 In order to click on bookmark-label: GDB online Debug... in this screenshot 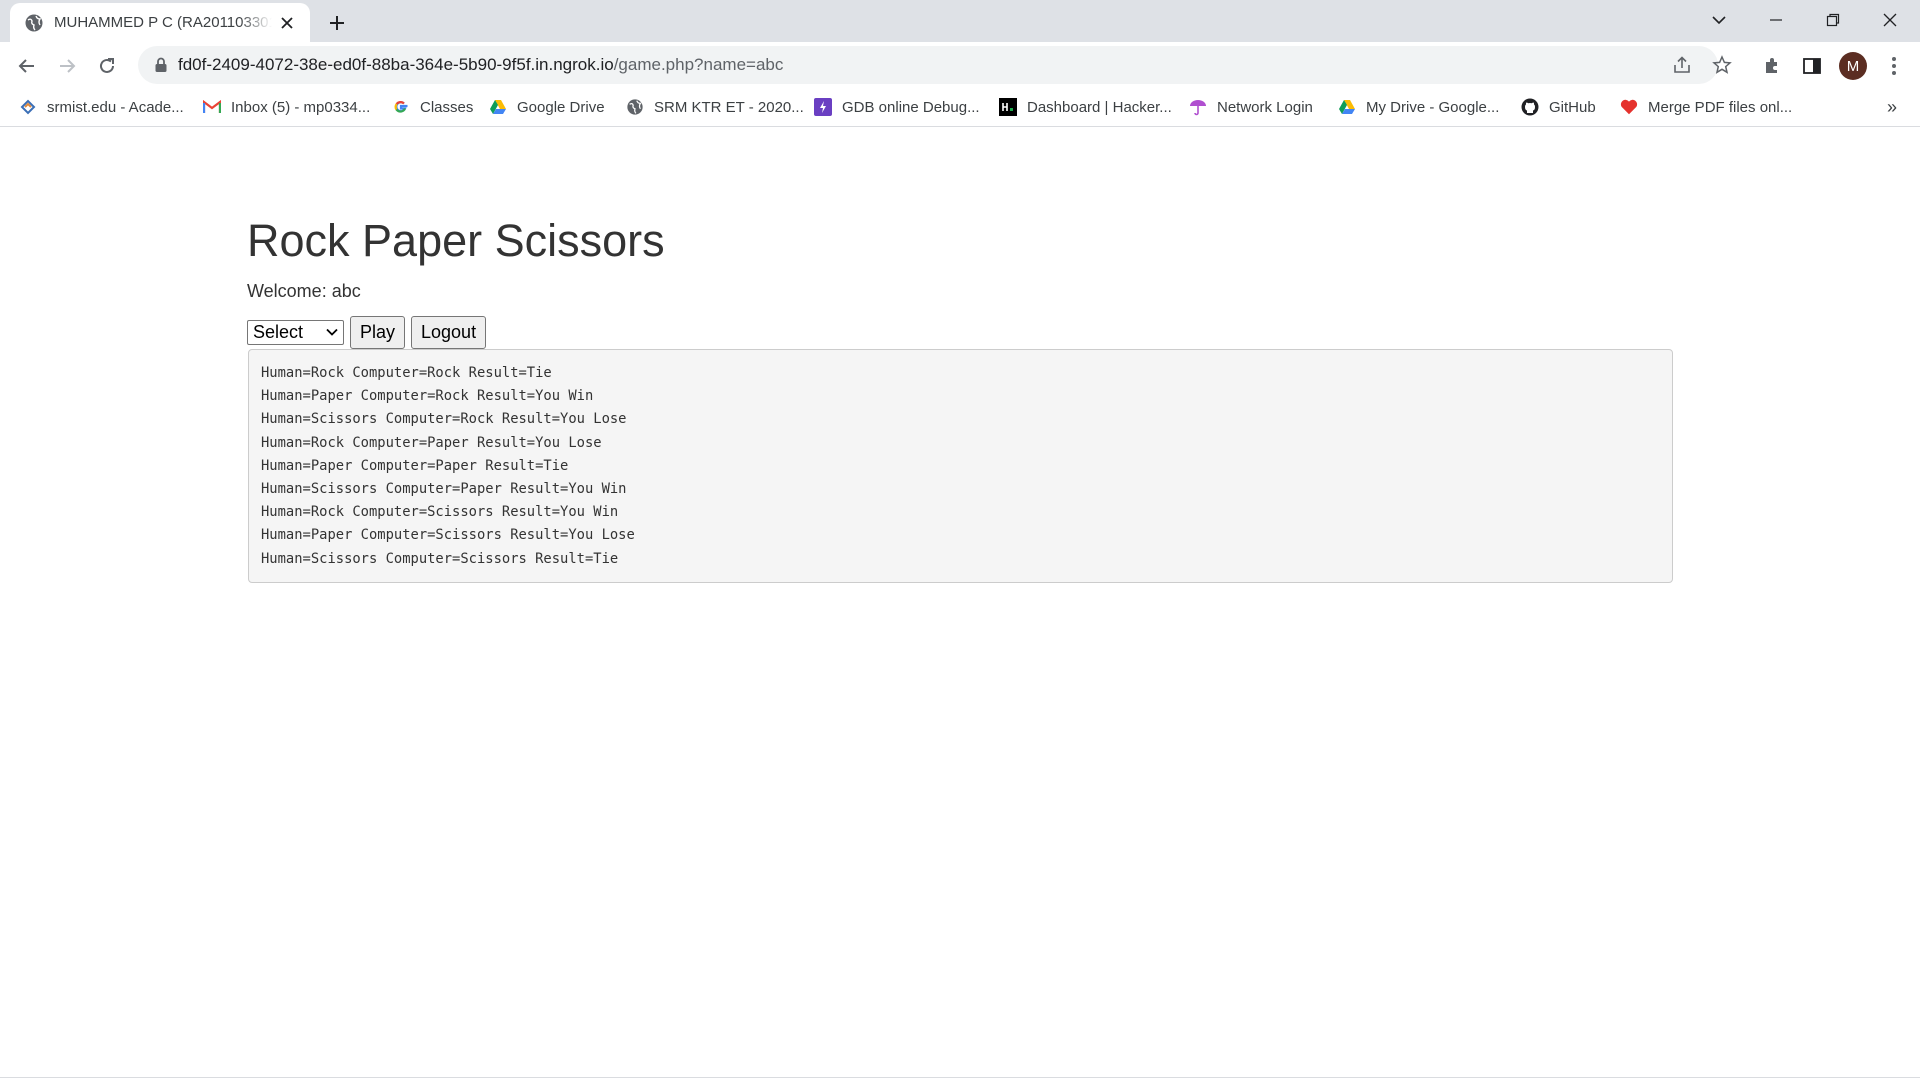, I will do `click(911, 107)`.